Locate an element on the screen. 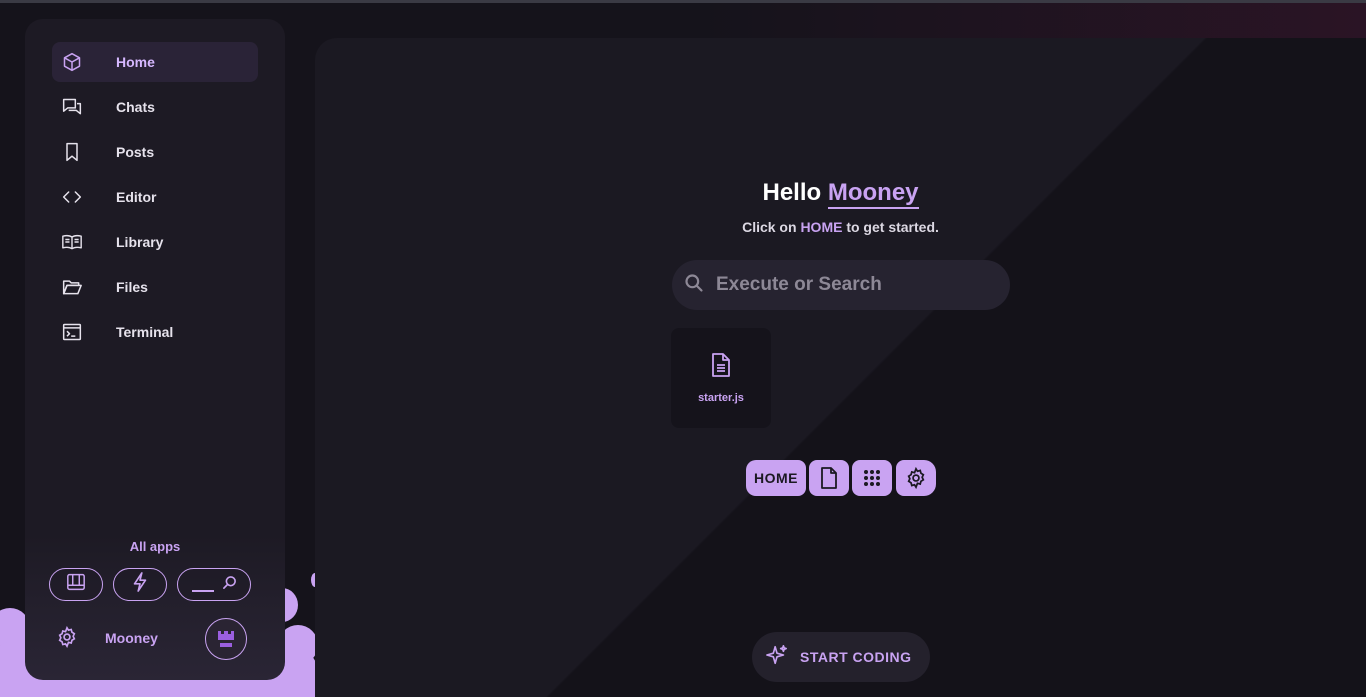  sidebar-item-posts: Posts is located at coordinates (155, 152).